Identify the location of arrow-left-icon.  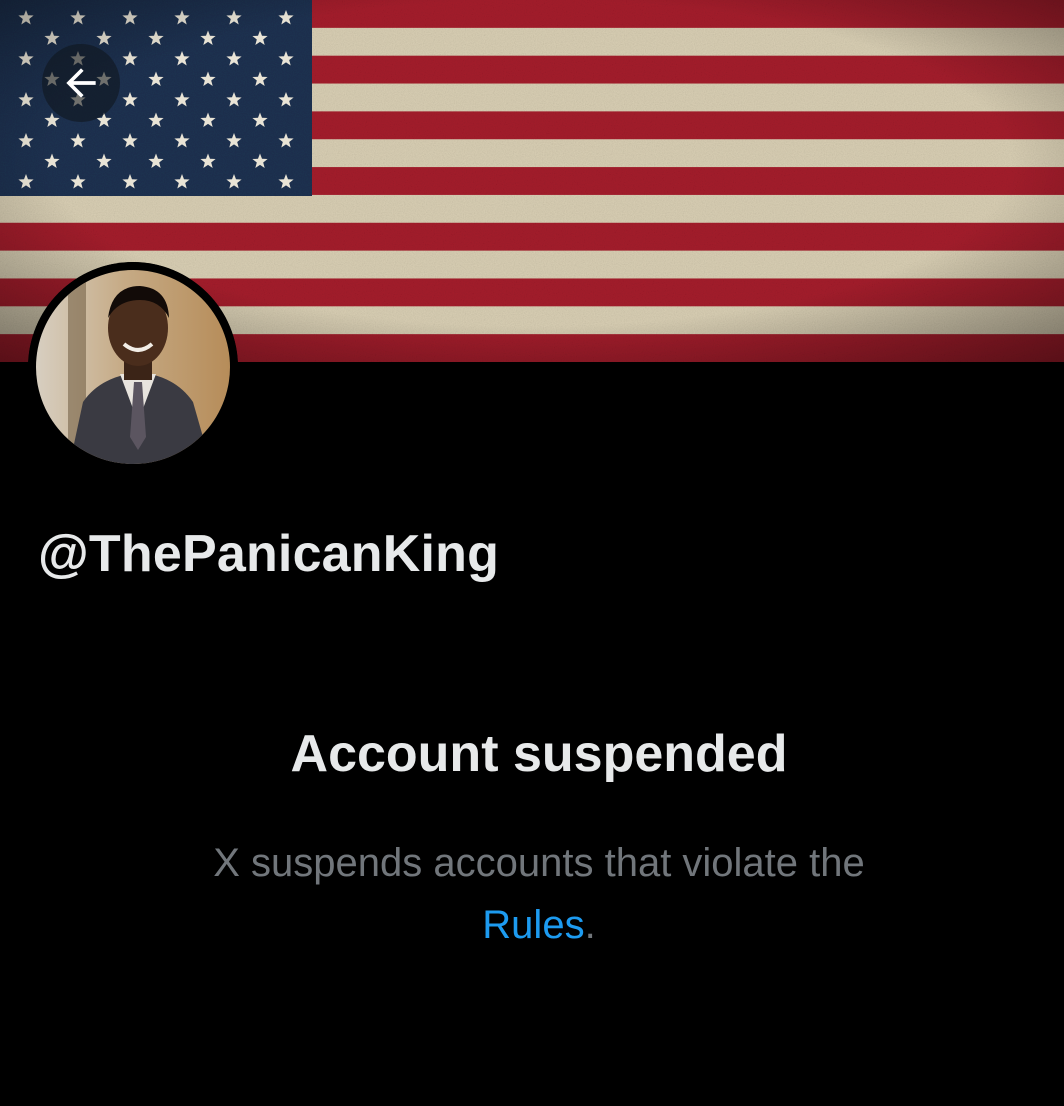
(81, 83).